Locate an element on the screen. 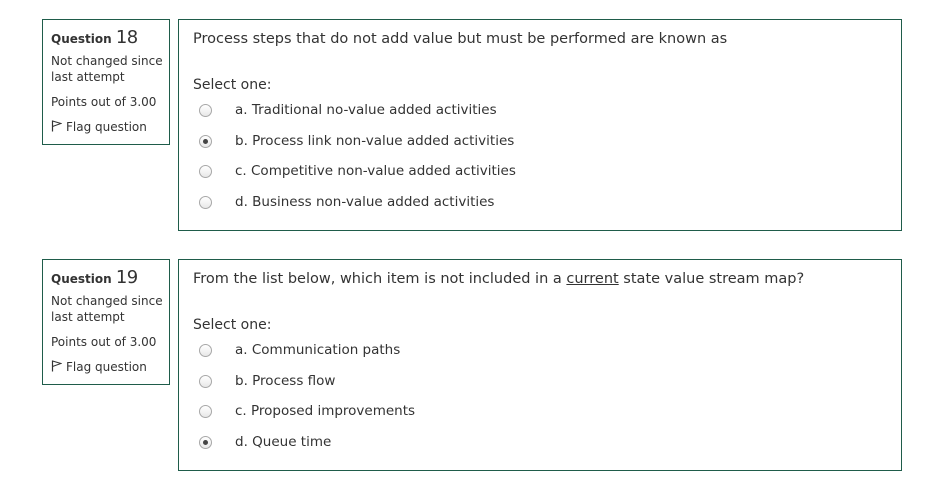  answer-option: c. Proposed improvements is located at coordinates (429, 412).